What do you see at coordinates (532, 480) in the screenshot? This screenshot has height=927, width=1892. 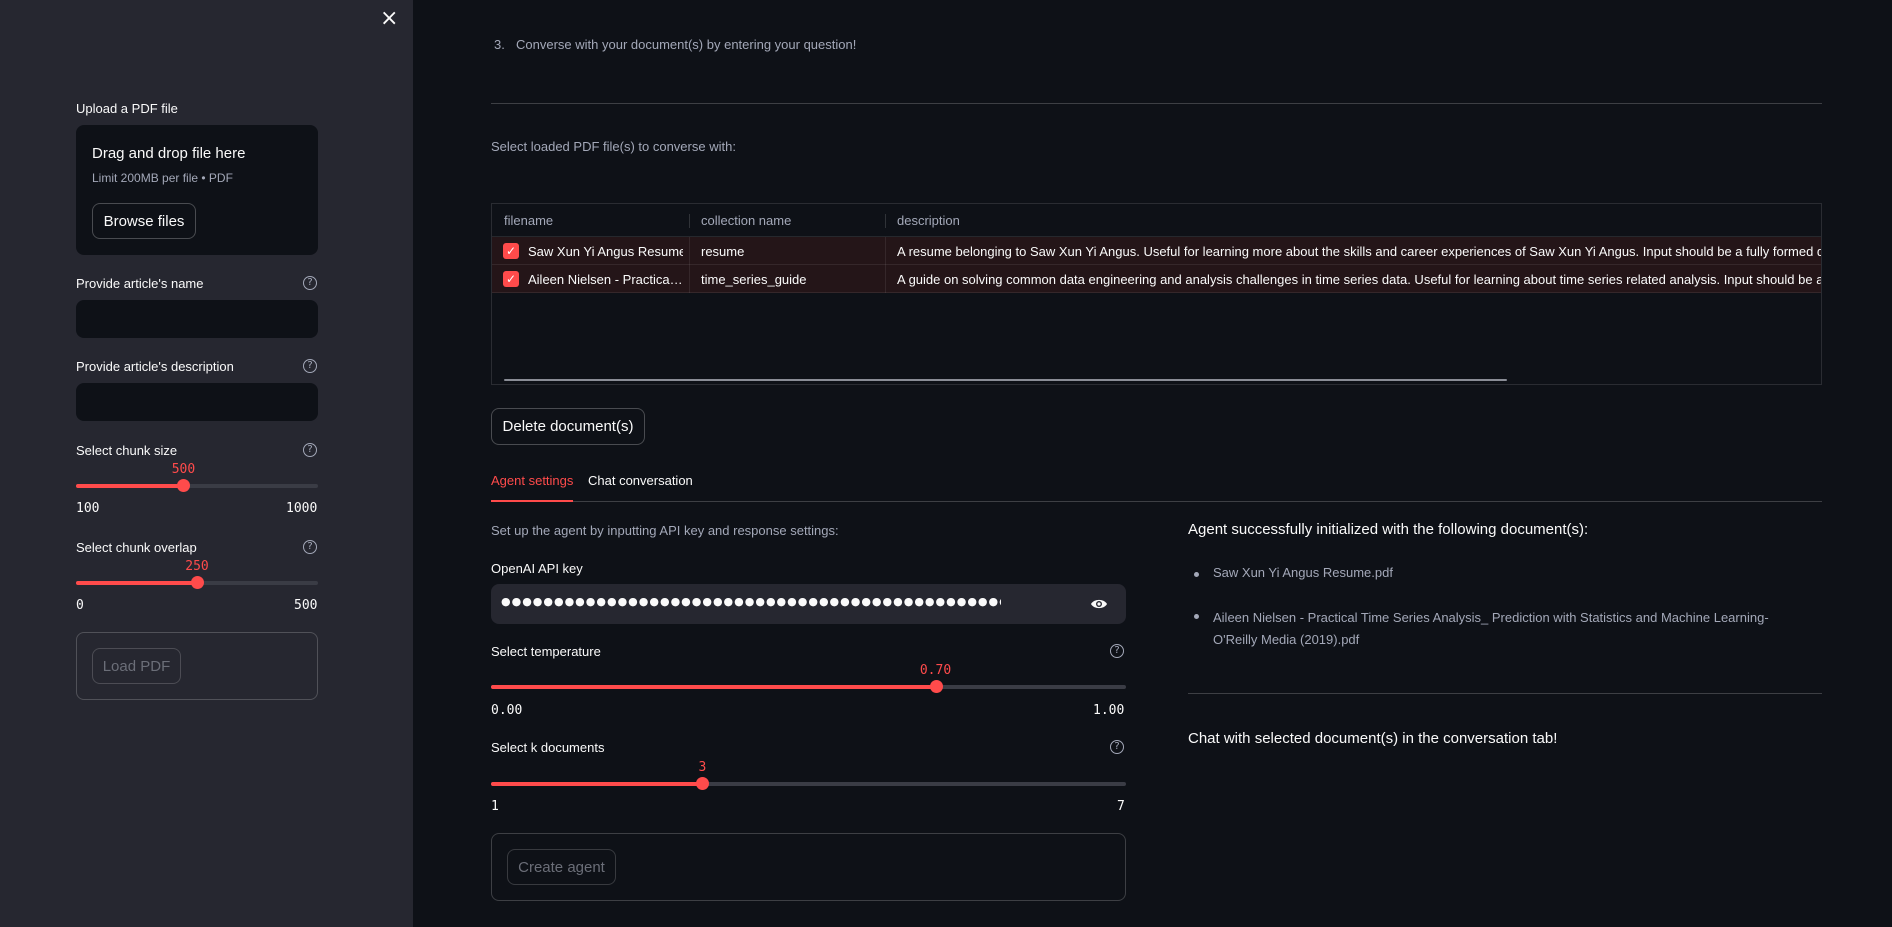 I see `tab-agent-settings: Agent settings` at bounding box center [532, 480].